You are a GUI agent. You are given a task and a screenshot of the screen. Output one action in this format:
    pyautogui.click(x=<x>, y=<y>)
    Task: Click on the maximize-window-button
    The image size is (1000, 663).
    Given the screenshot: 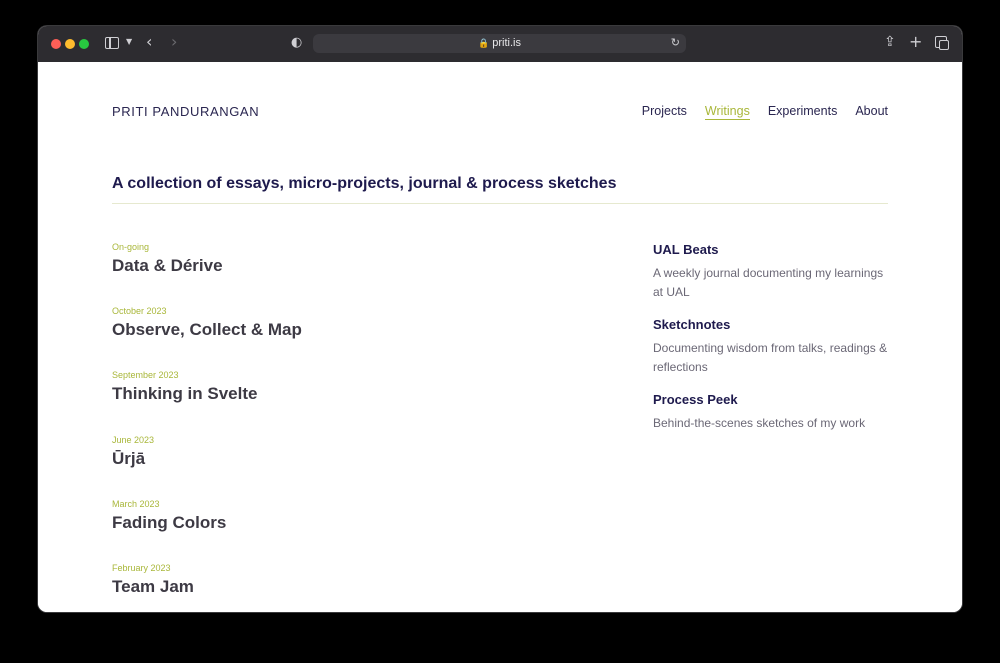 What is the action you would take?
    pyautogui.click(x=84, y=44)
    